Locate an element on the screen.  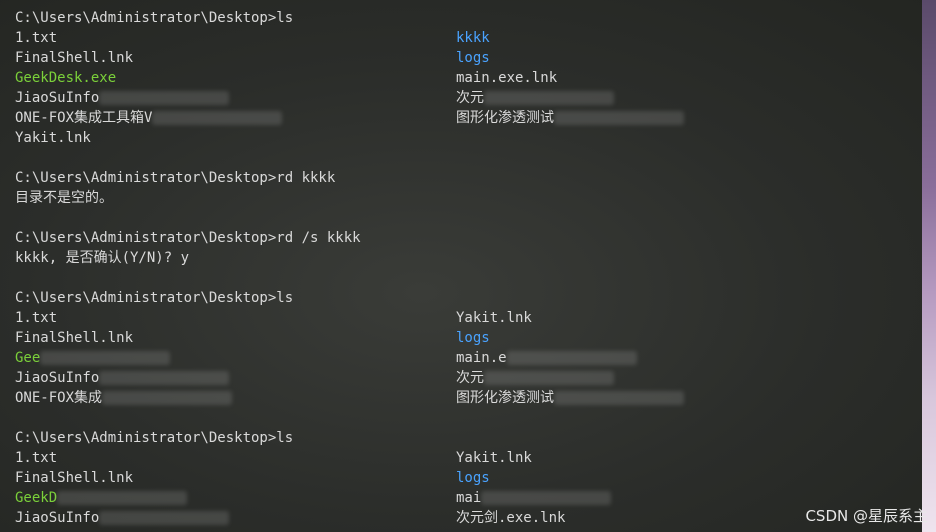
terminal-line-left: GeekDesk.exe is located at coordinates (66, 78).